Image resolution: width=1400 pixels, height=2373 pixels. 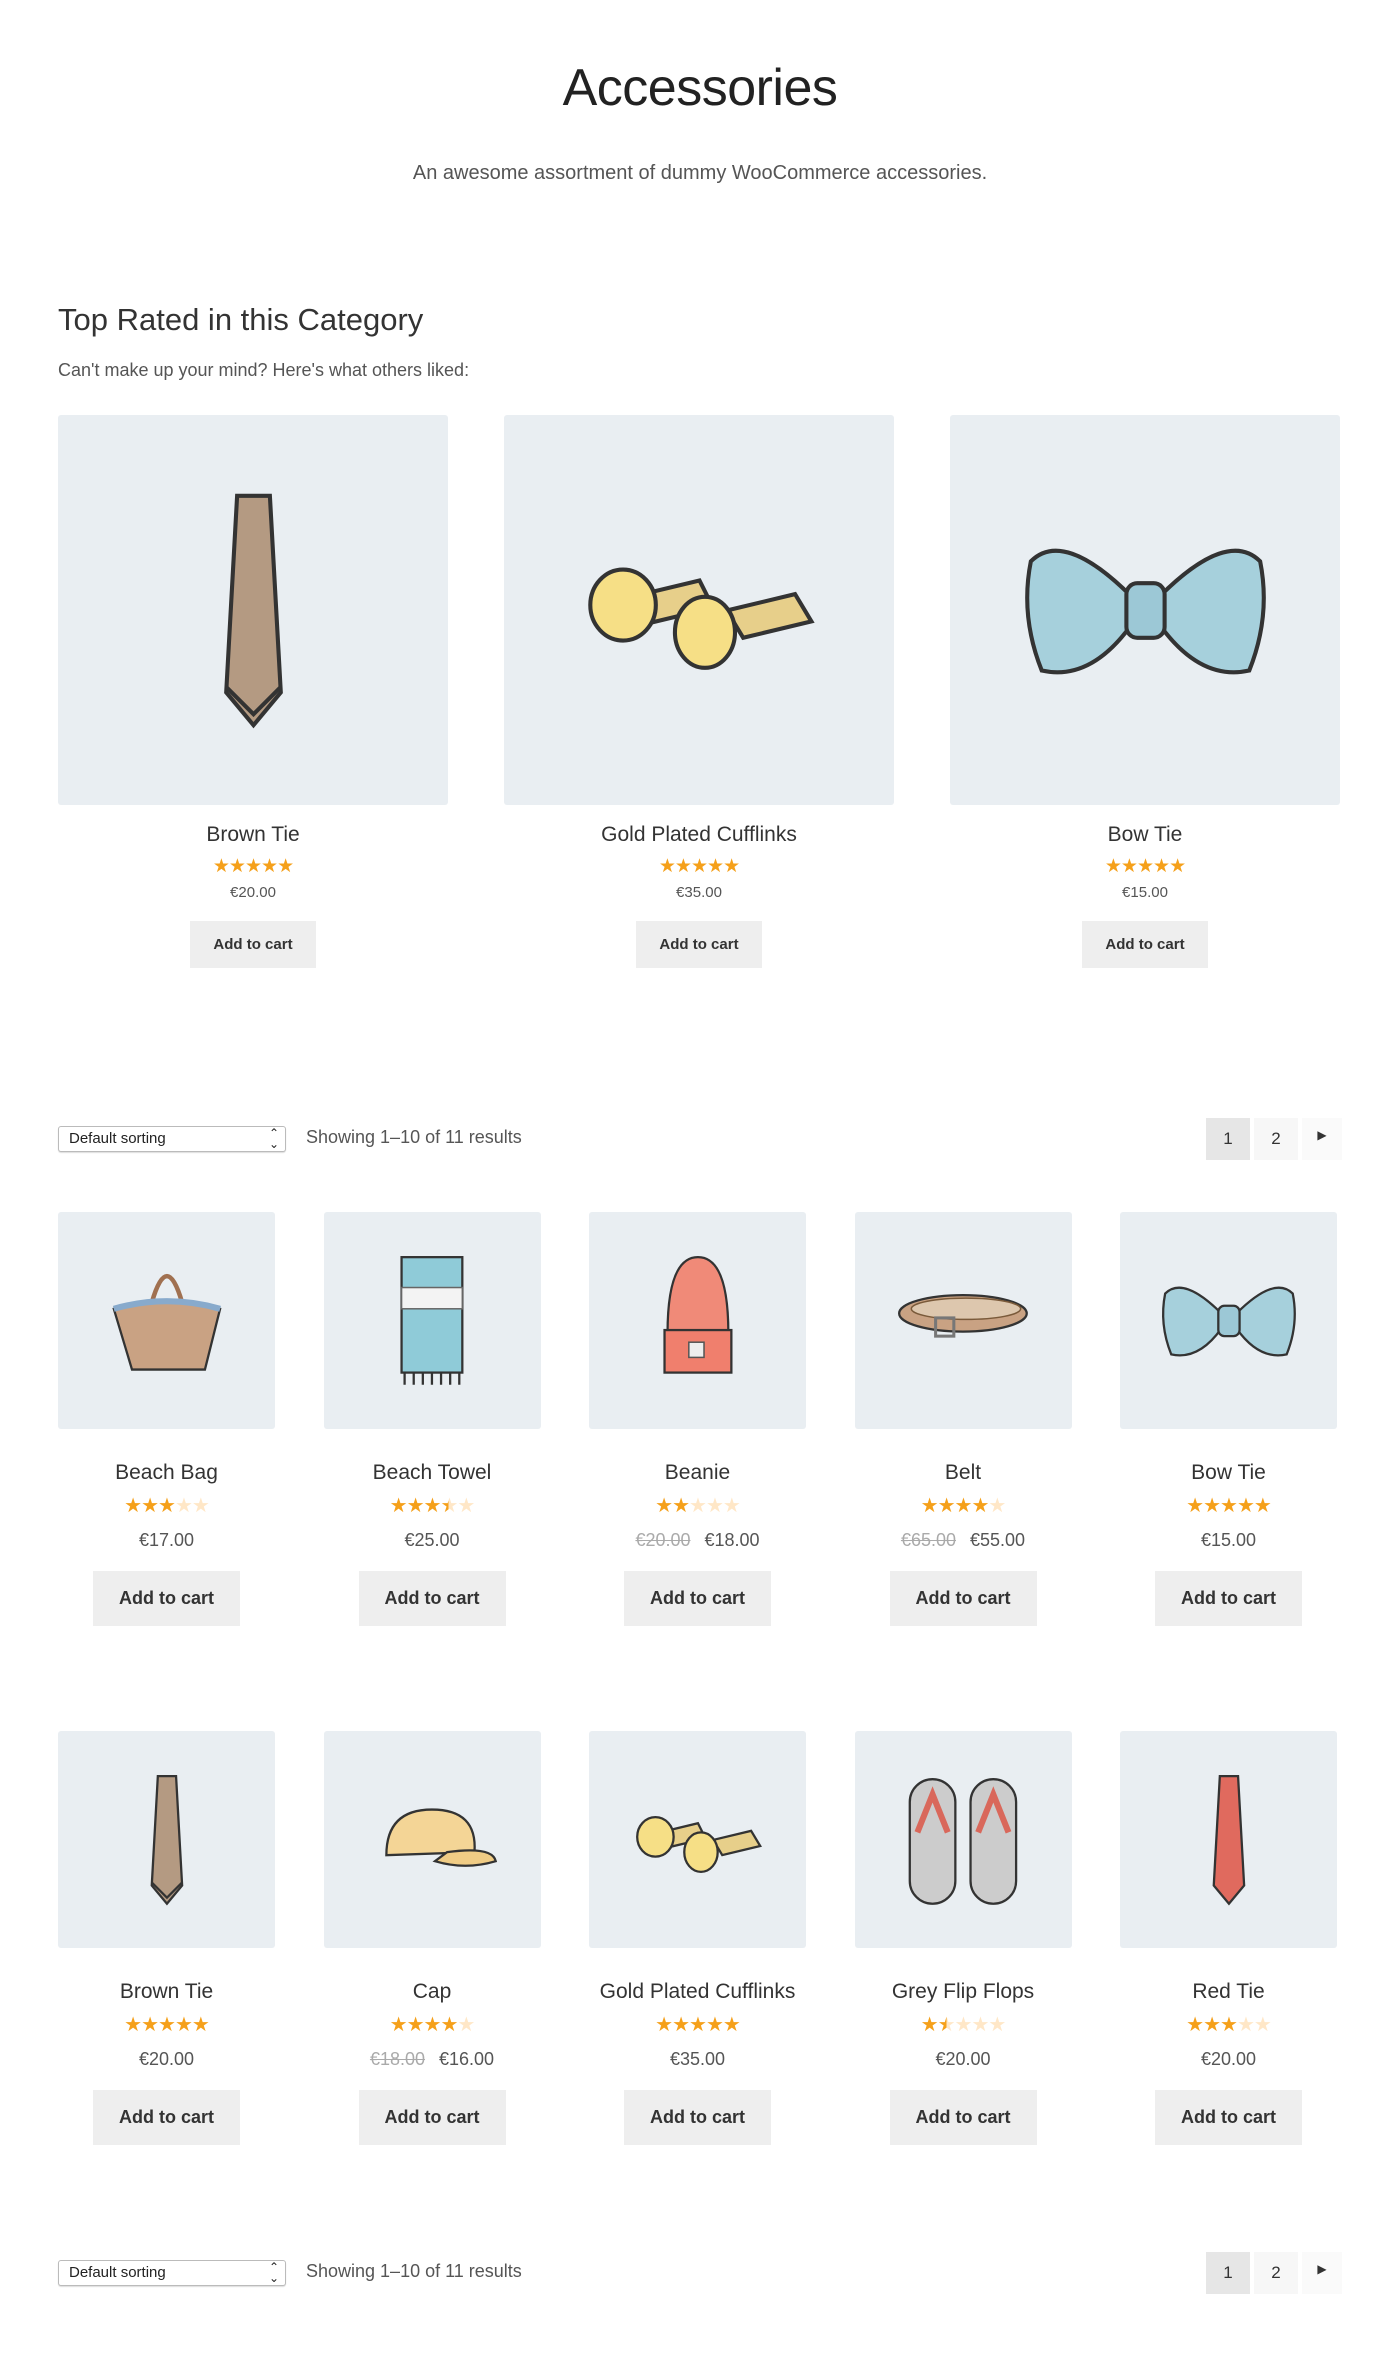 I want to click on product-card: Belt ★ ★ ★ ★ ★ €65.00 €55.00 Add to cart, so click(x=963, y=1419).